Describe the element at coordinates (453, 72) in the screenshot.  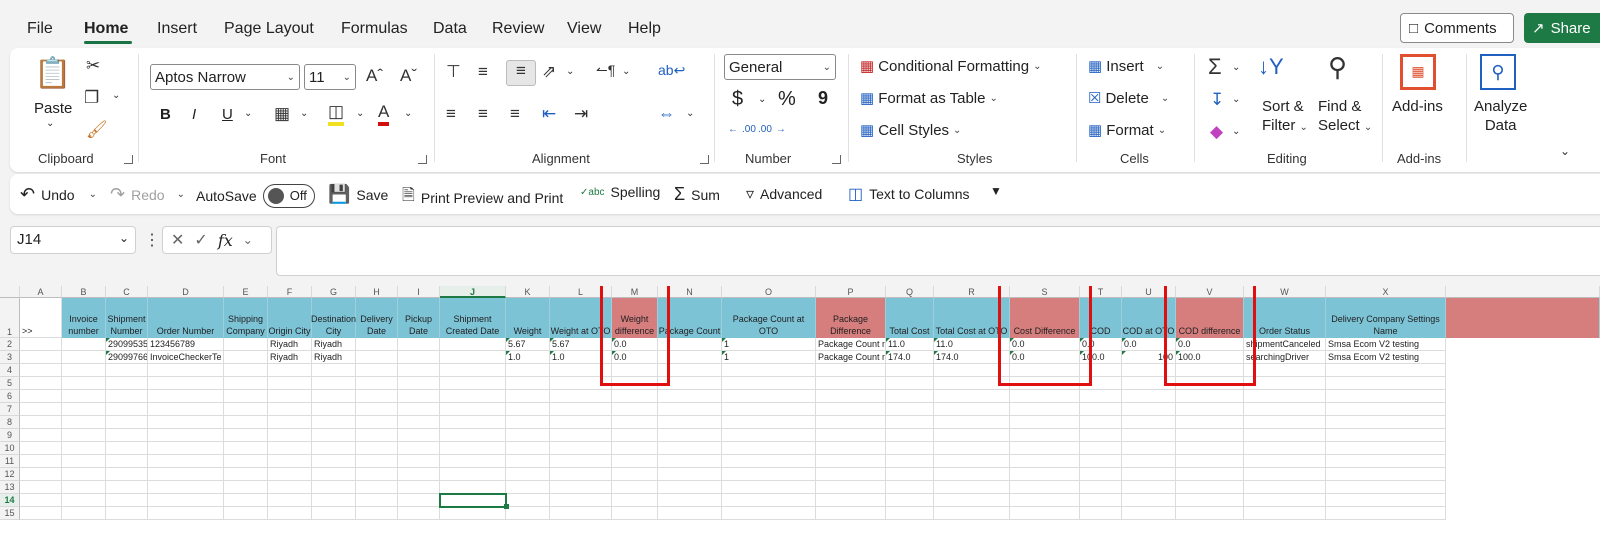
I see `align-top-icon: ⊤` at that location.